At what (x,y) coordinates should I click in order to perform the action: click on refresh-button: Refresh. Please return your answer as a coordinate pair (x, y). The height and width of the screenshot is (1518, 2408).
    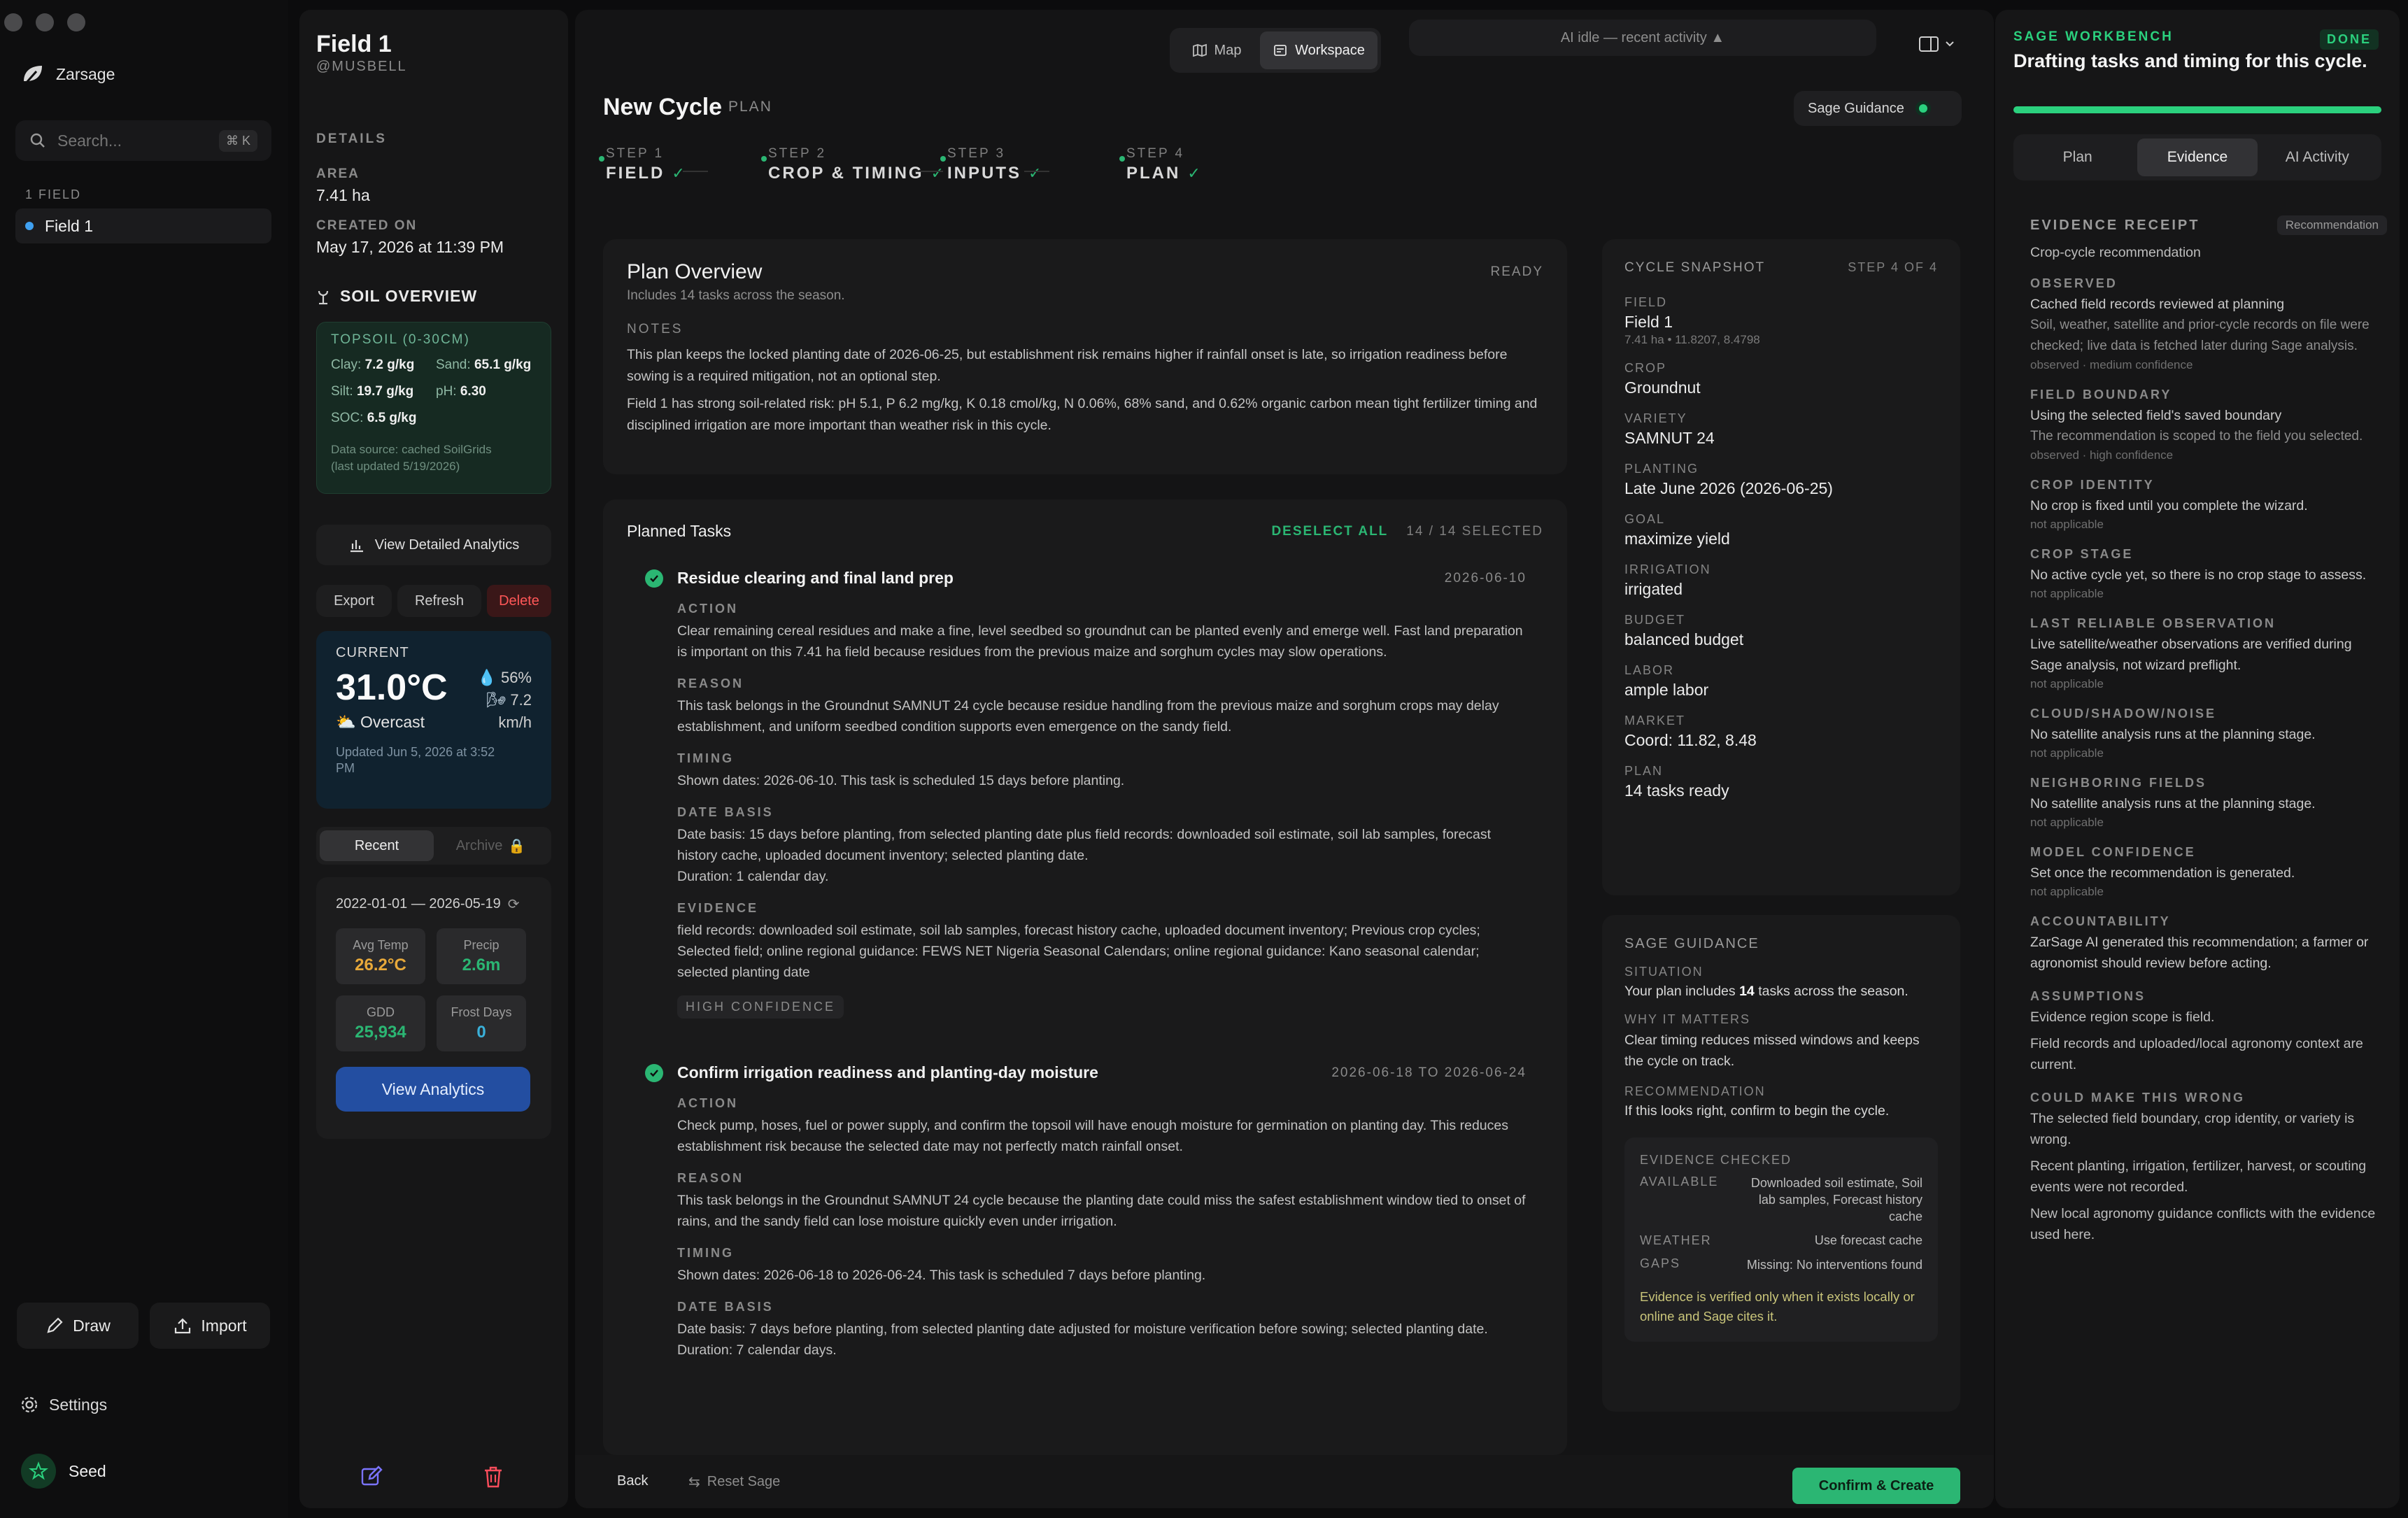
    Looking at the image, I should click on (439, 601).